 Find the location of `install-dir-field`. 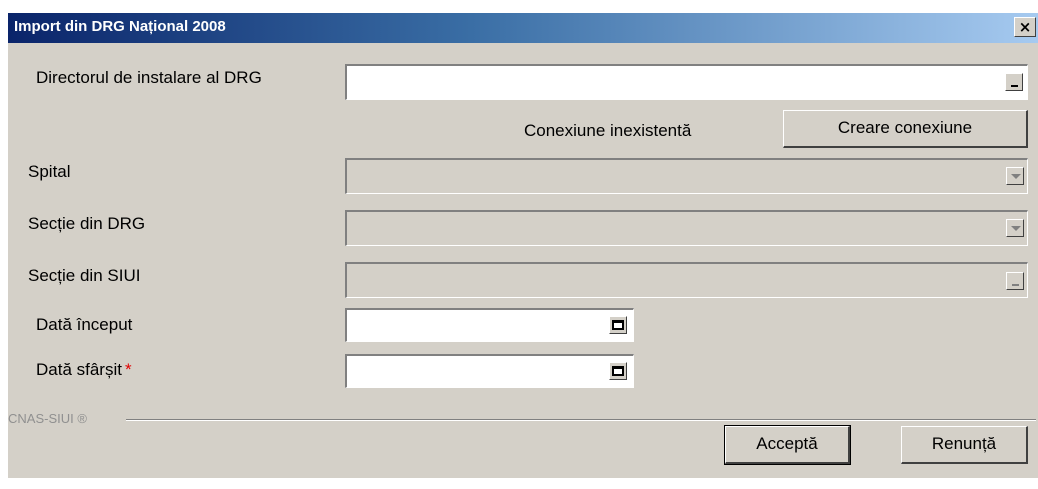

install-dir-field is located at coordinates (686, 82).